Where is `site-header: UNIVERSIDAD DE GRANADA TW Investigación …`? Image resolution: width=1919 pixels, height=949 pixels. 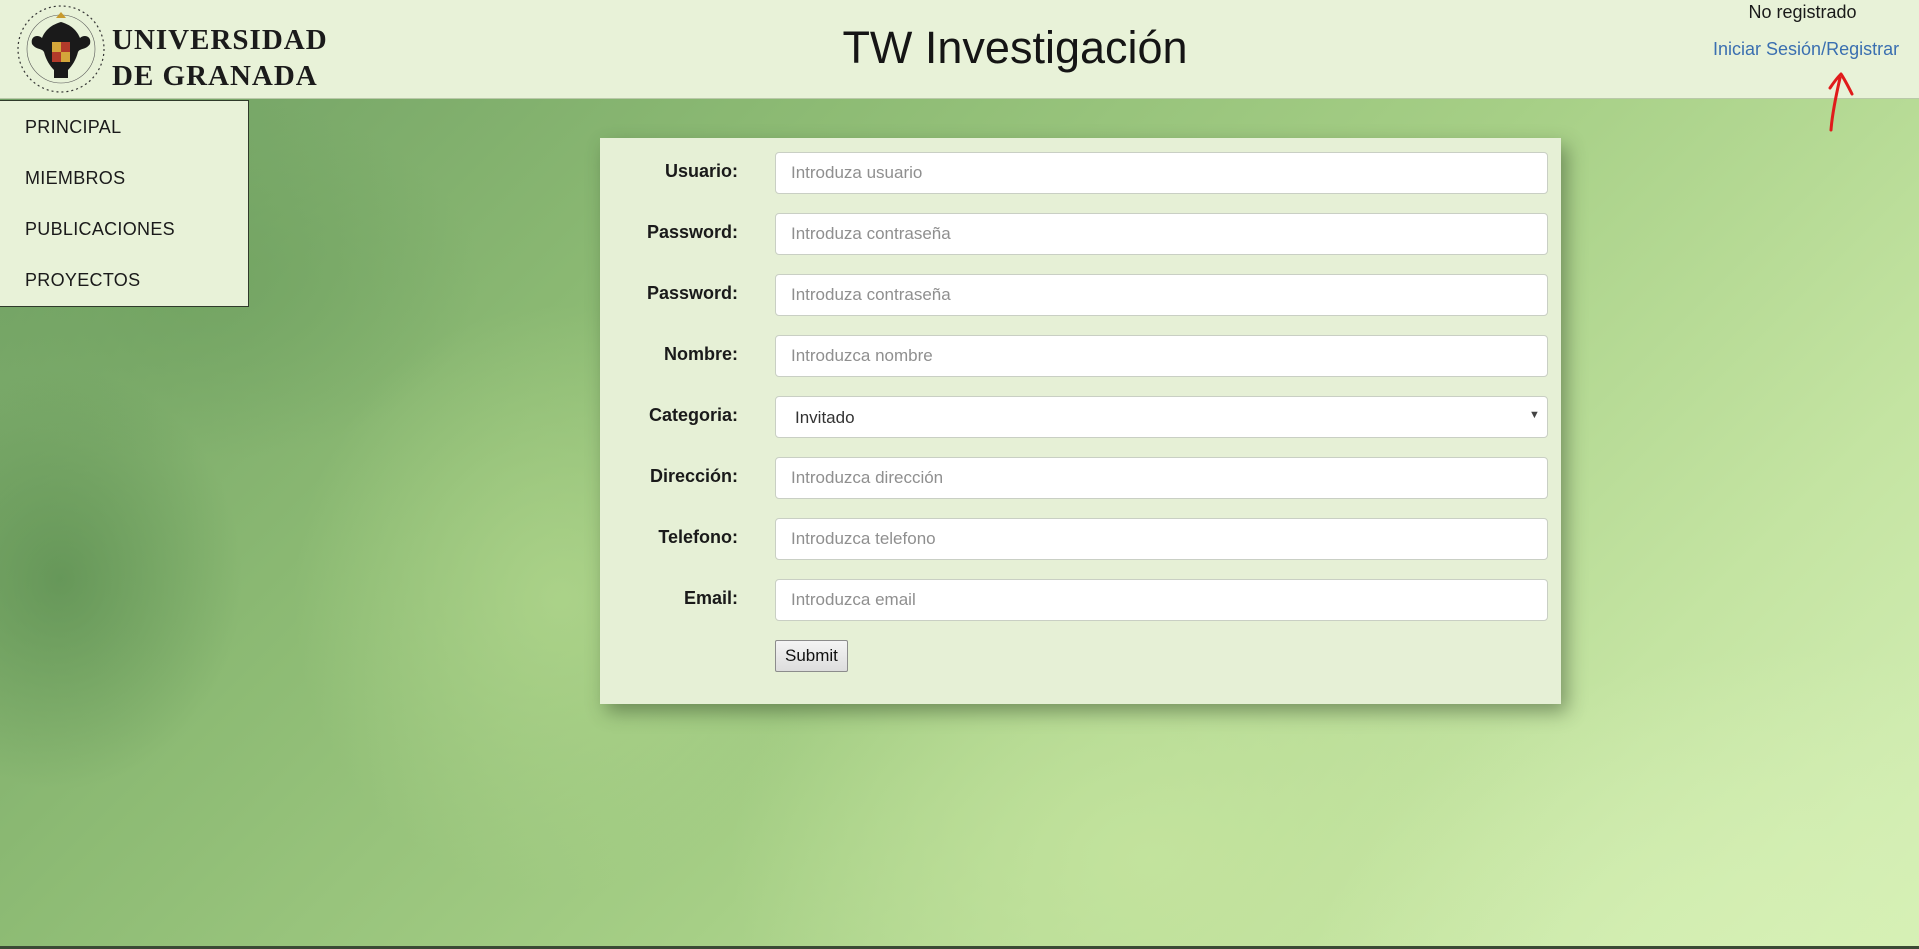
site-header: UNIVERSIDAD DE GRANADA TW Investigación … is located at coordinates (959, 49).